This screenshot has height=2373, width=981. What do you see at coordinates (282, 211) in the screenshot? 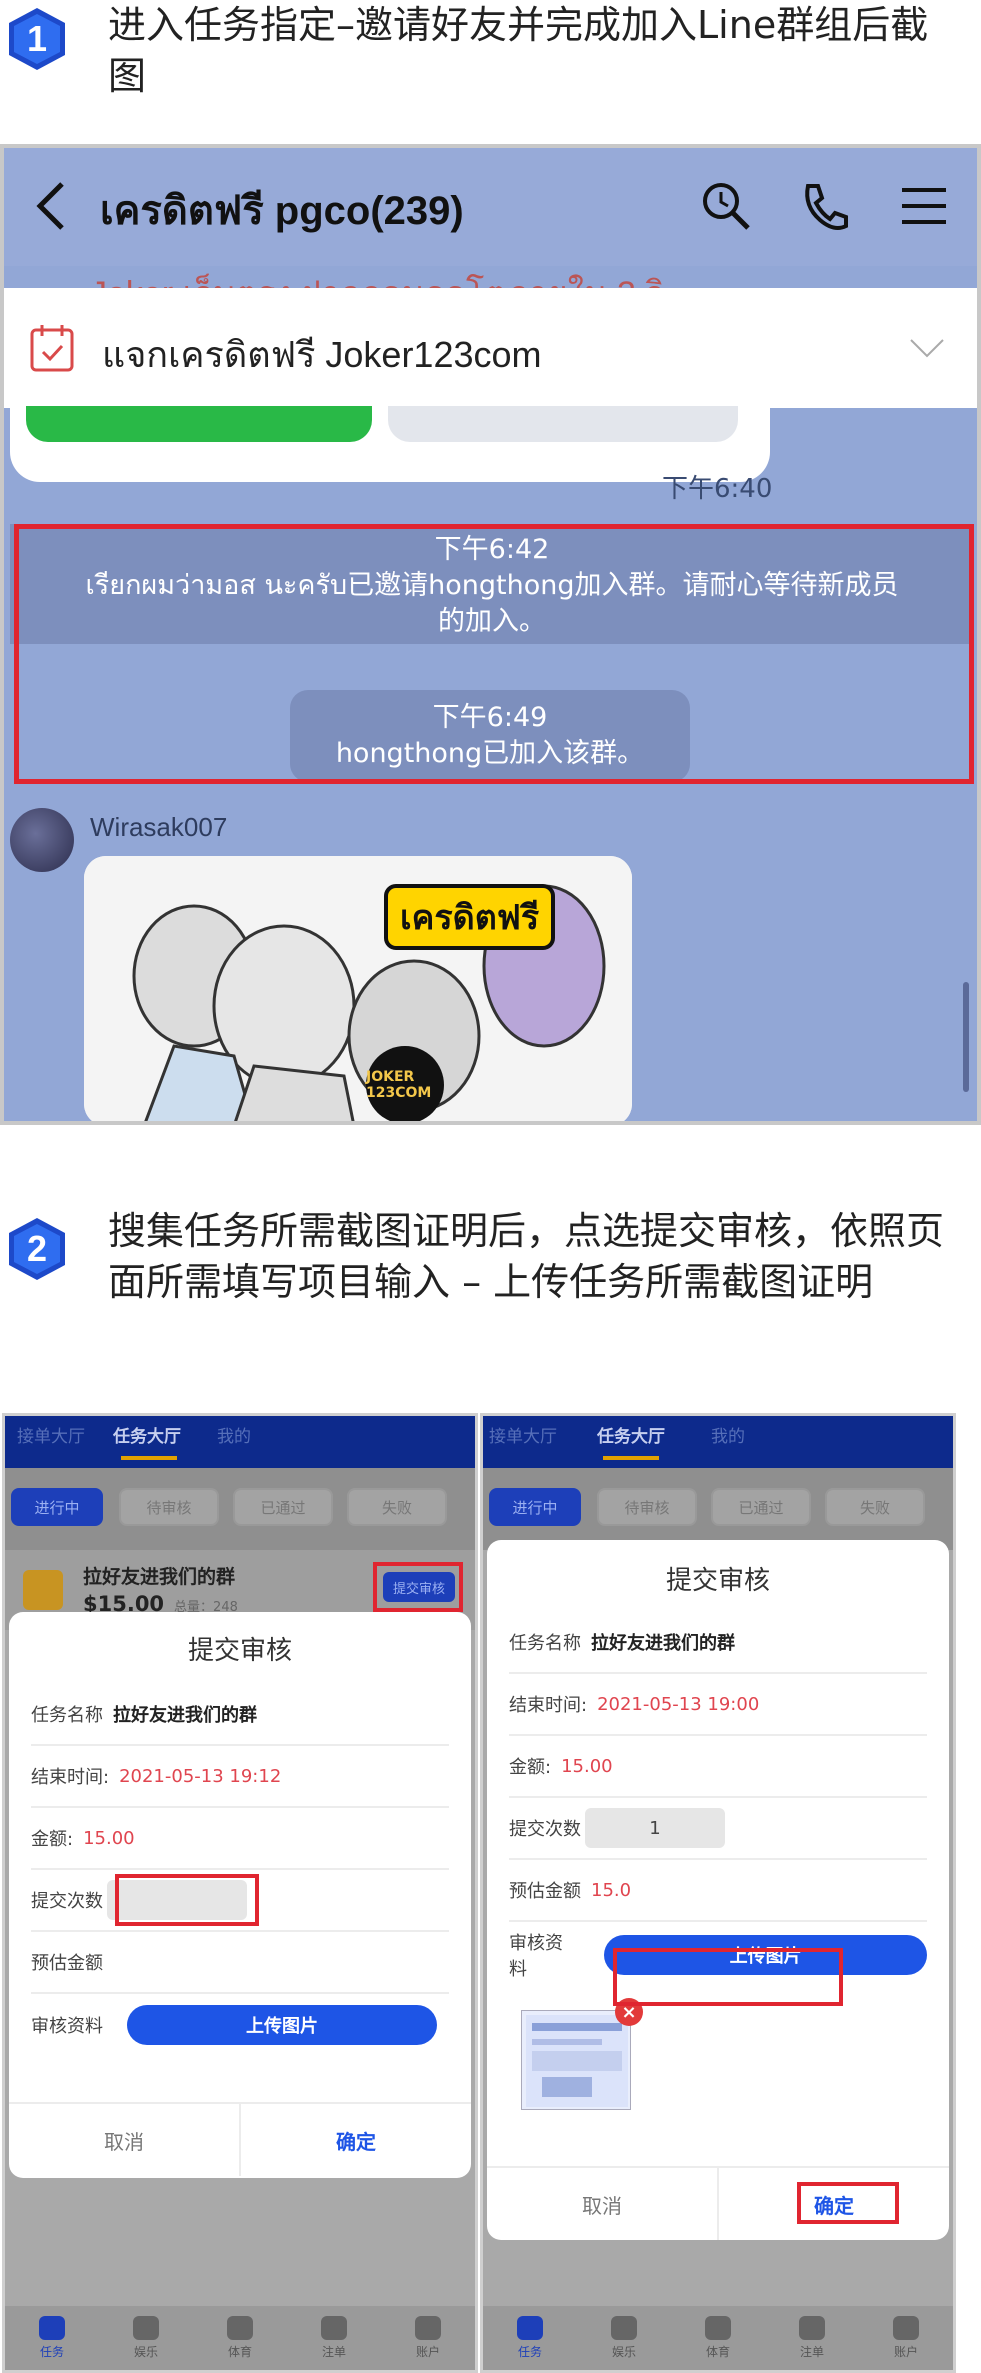
I see `chat-title: เครดิตฟรี pgco(239)` at bounding box center [282, 211].